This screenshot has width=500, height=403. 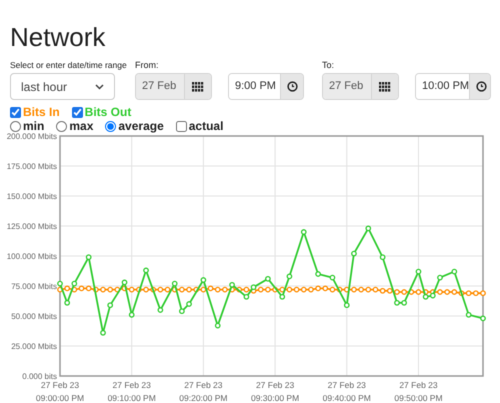 I want to click on x-axis-label: 27 Feb 23 09:10:00 PM, so click(x=132, y=391).